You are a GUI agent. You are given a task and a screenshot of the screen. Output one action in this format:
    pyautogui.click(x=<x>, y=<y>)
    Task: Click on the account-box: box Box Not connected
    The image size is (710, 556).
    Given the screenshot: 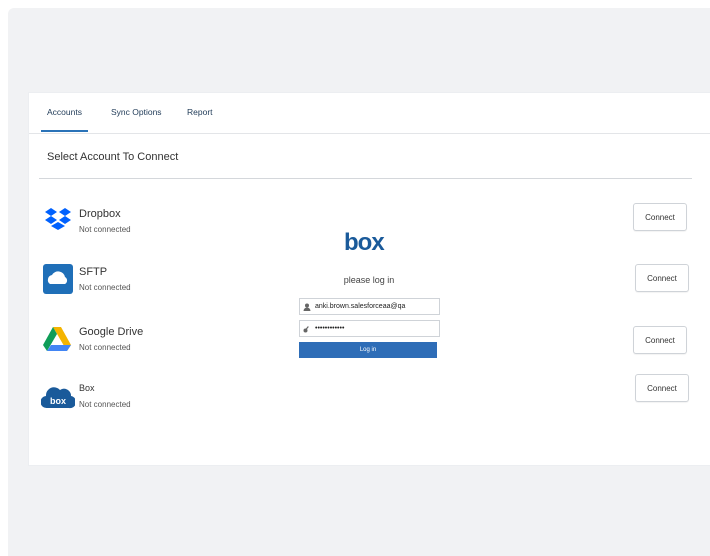 What is the action you would take?
    pyautogui.click(x=151, y=397)
    